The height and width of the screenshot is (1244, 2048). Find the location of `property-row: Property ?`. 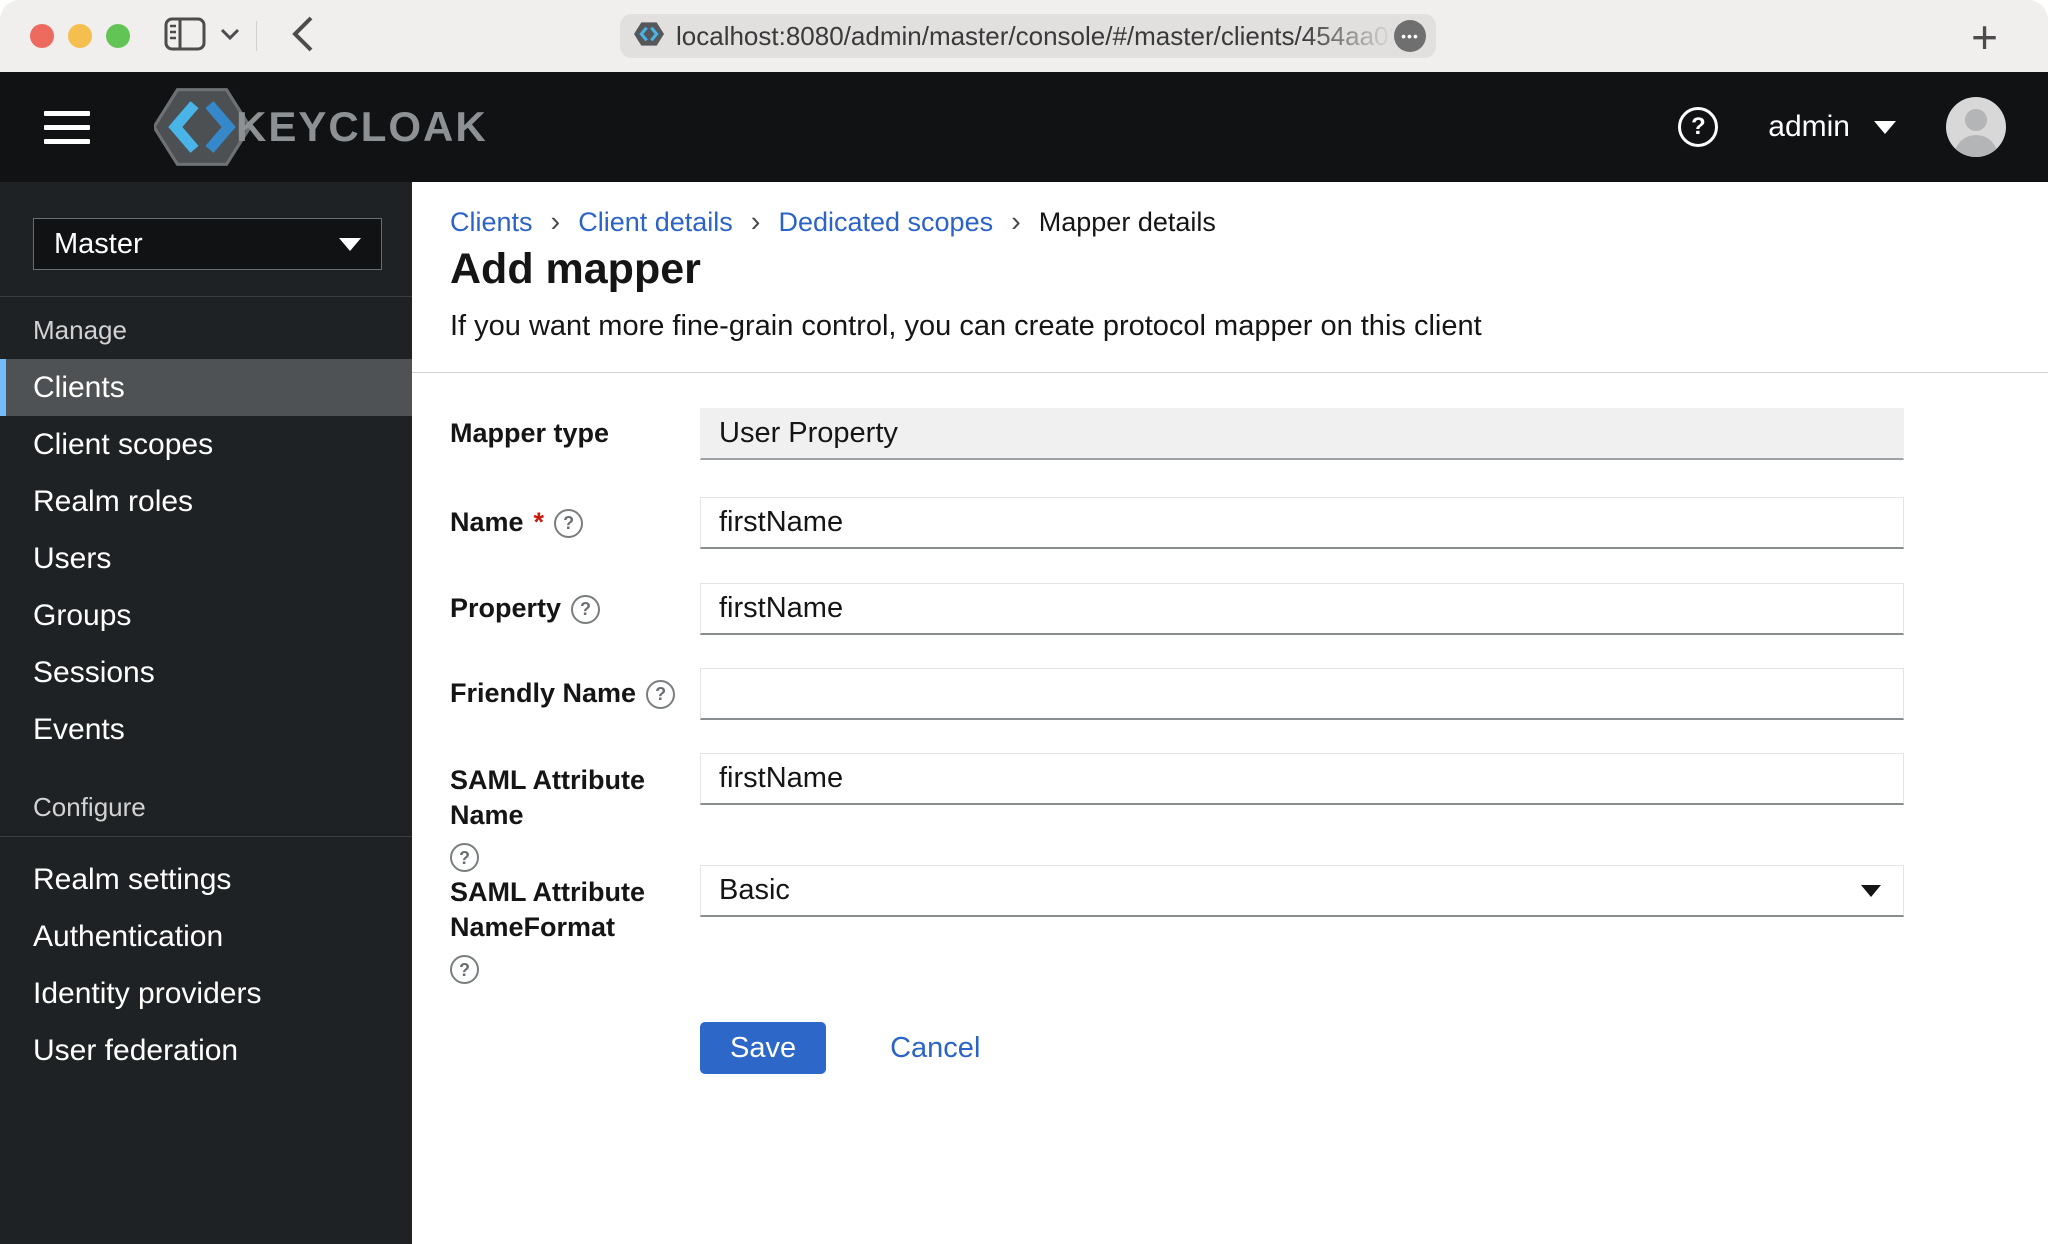

property-row: Property ? is located at coordinates (1177, 609).